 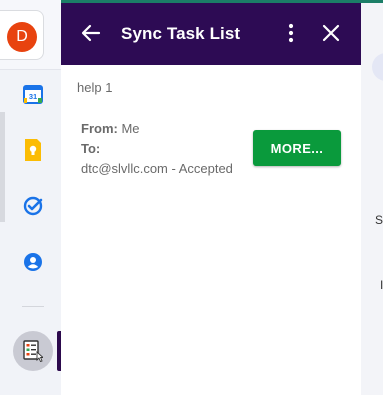 I want to click on top-accent-line, so click(x=372, y=1).